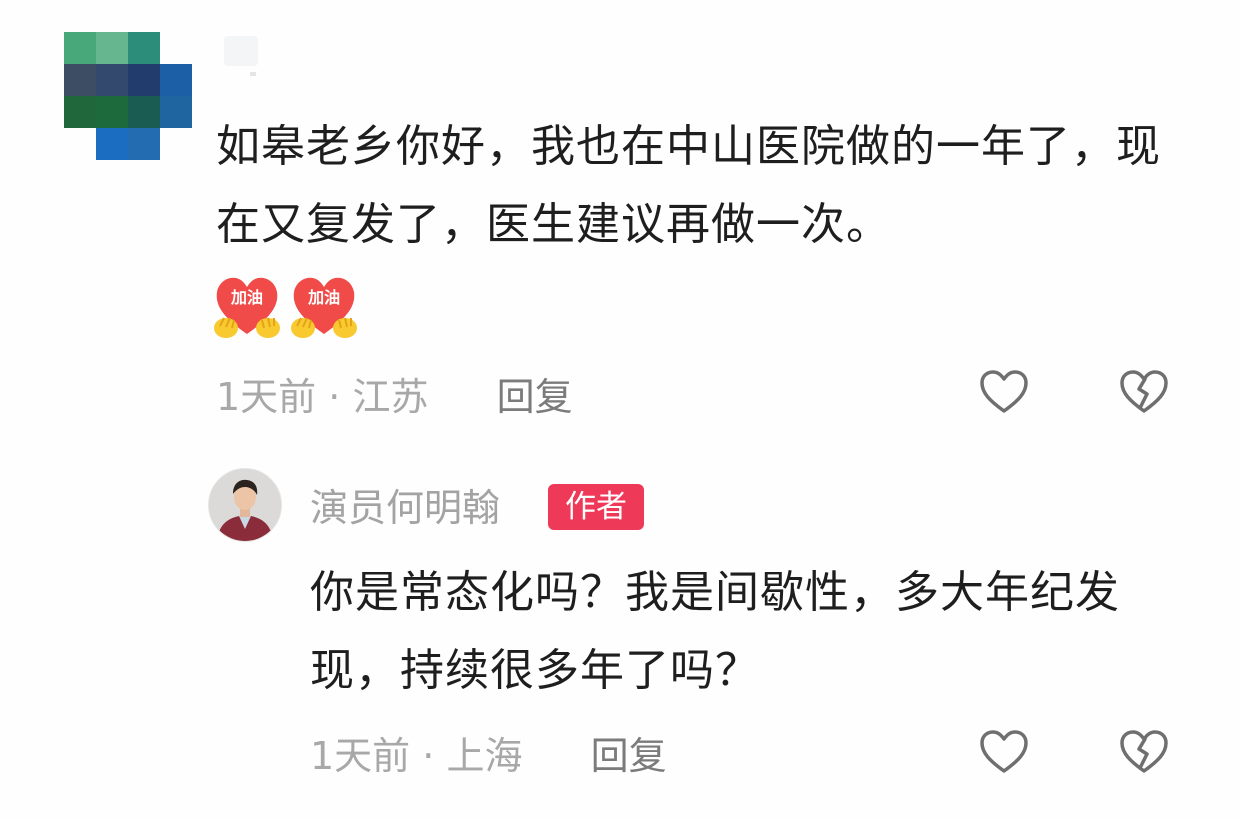 The image size is (1240, 818). What do you see at coordinates (286, 308) in the screenshot?
I see `emoji-row: 加油 加油` at bounding box center [286, 308].